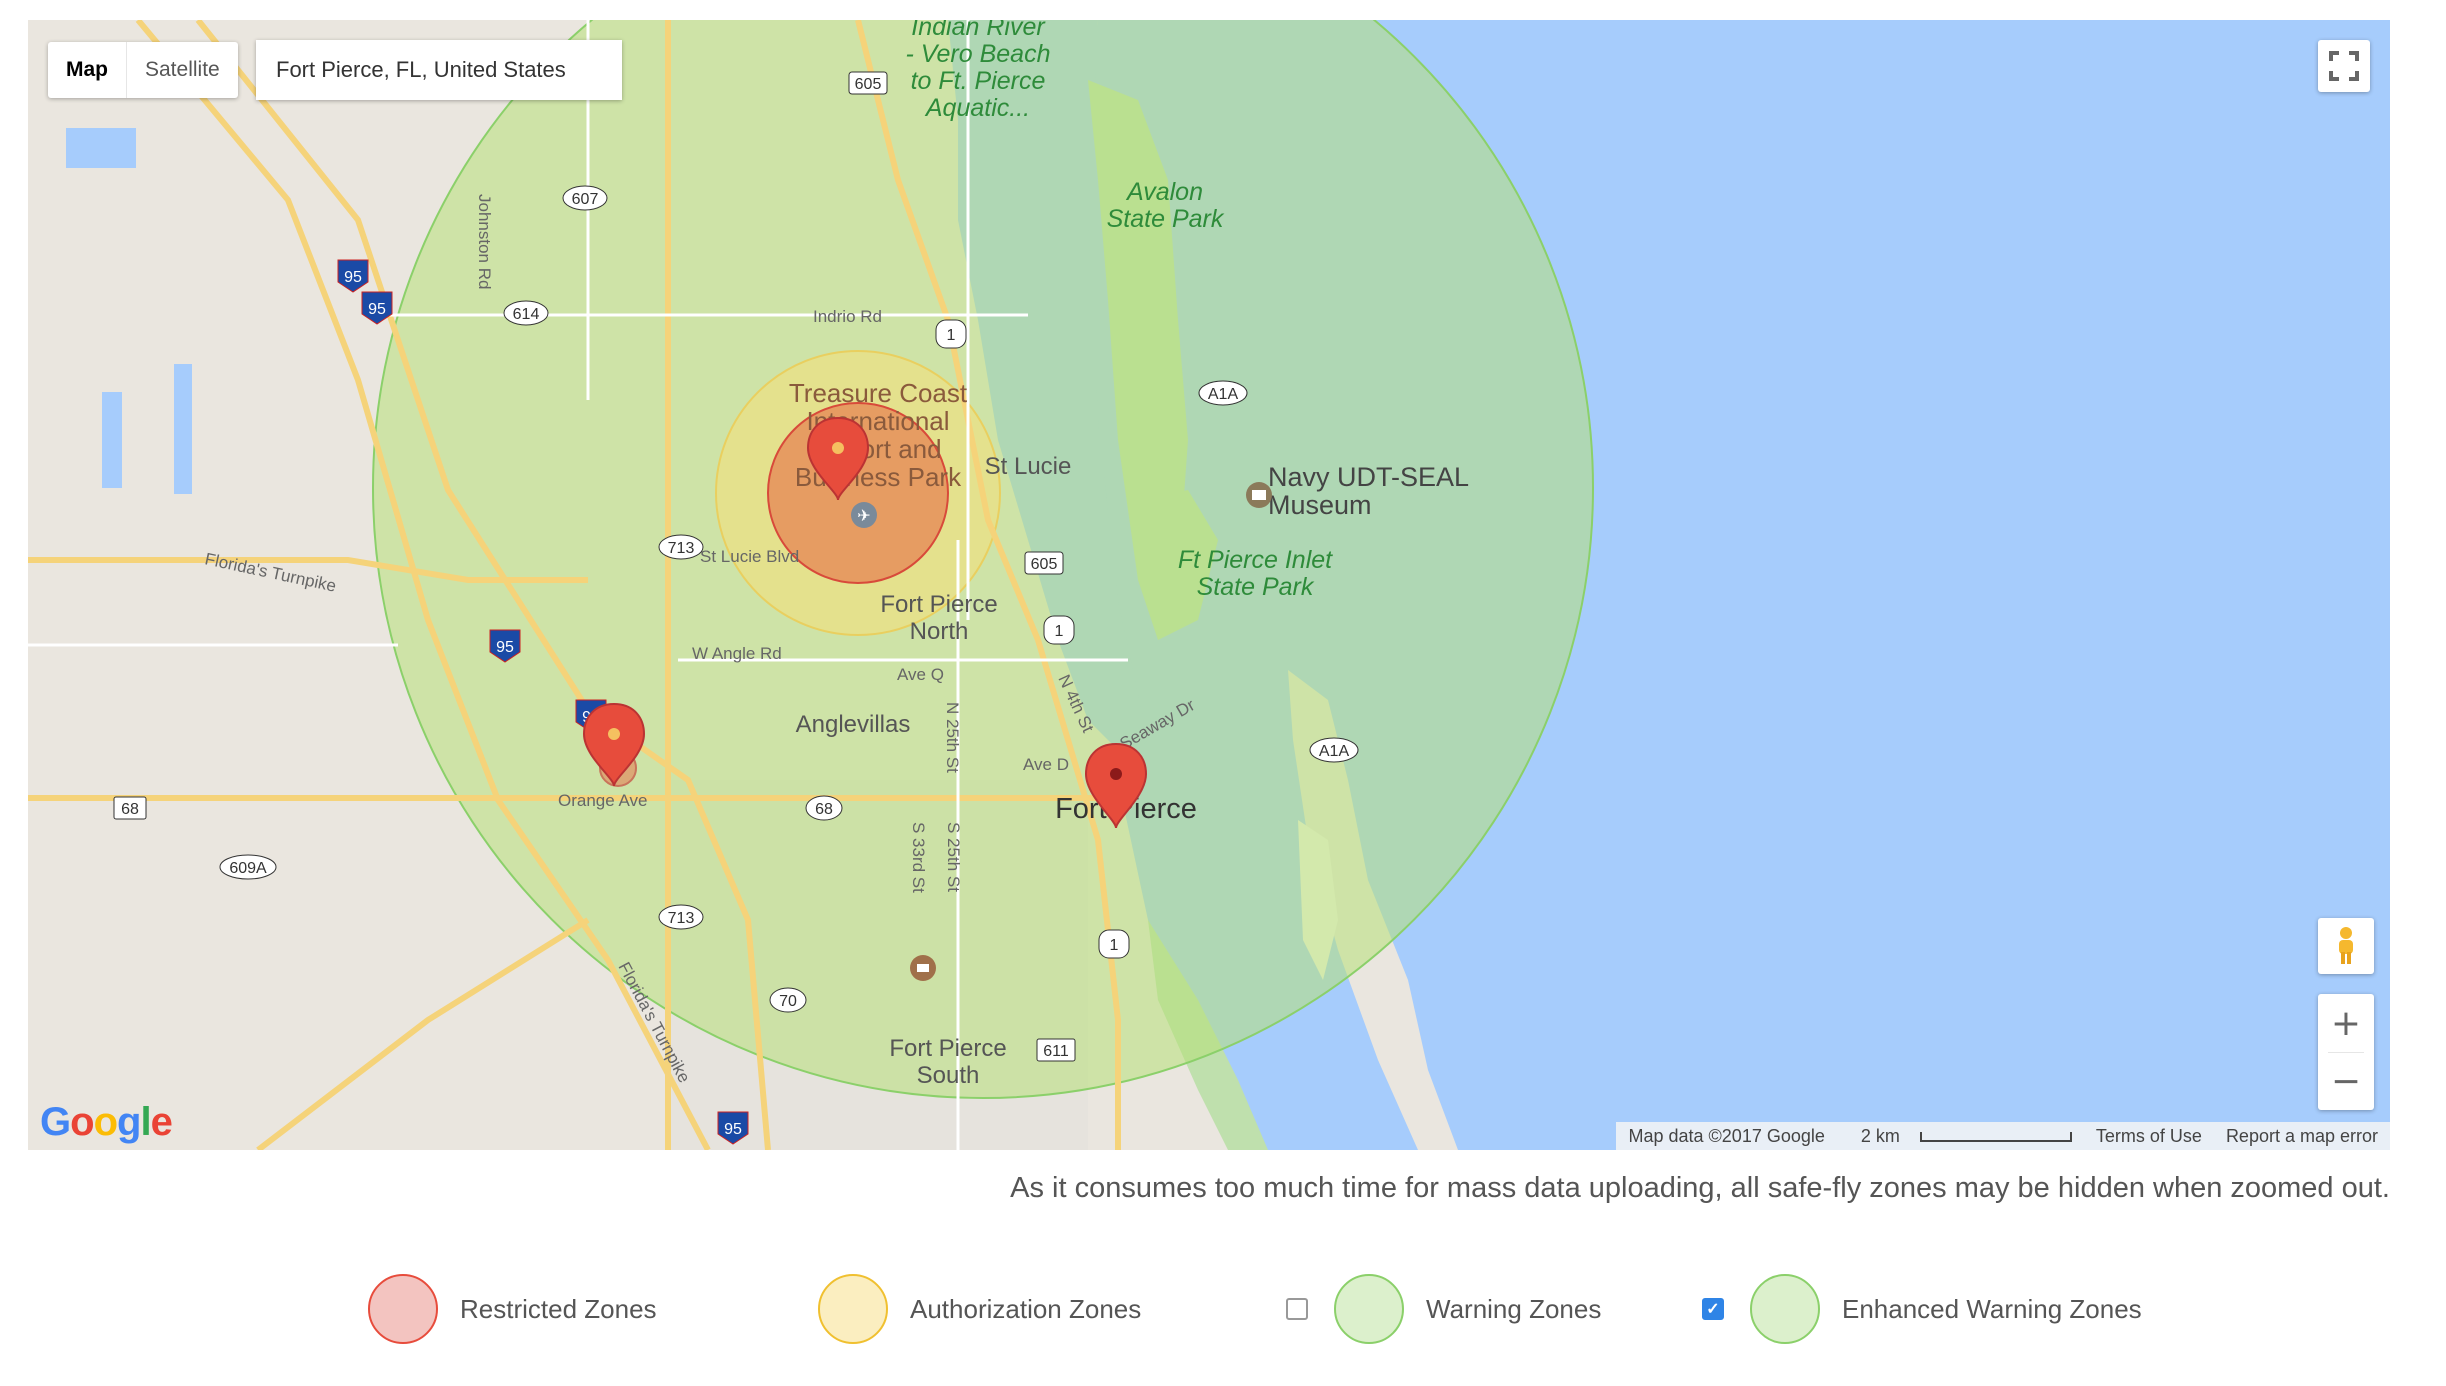 The width and height of the screenshot is (2446, 1386). I want to click on svg-text: 607, so click(585, 199).